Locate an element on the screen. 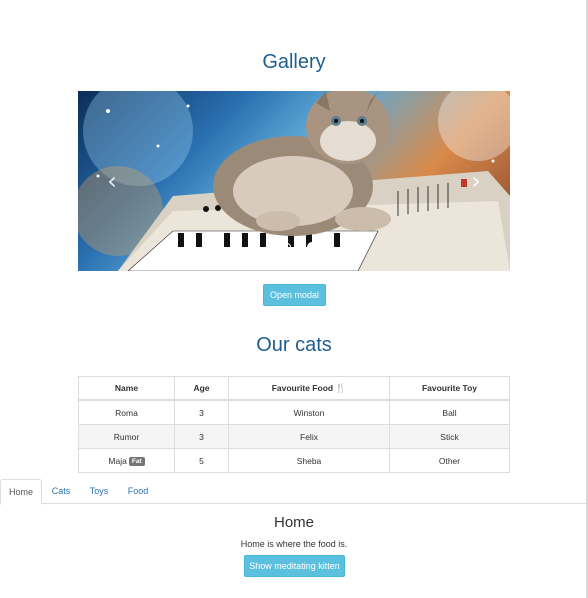 The width and height of the screenshot is (588, 598). home-heading: Home is located at coordinates (293, 522).